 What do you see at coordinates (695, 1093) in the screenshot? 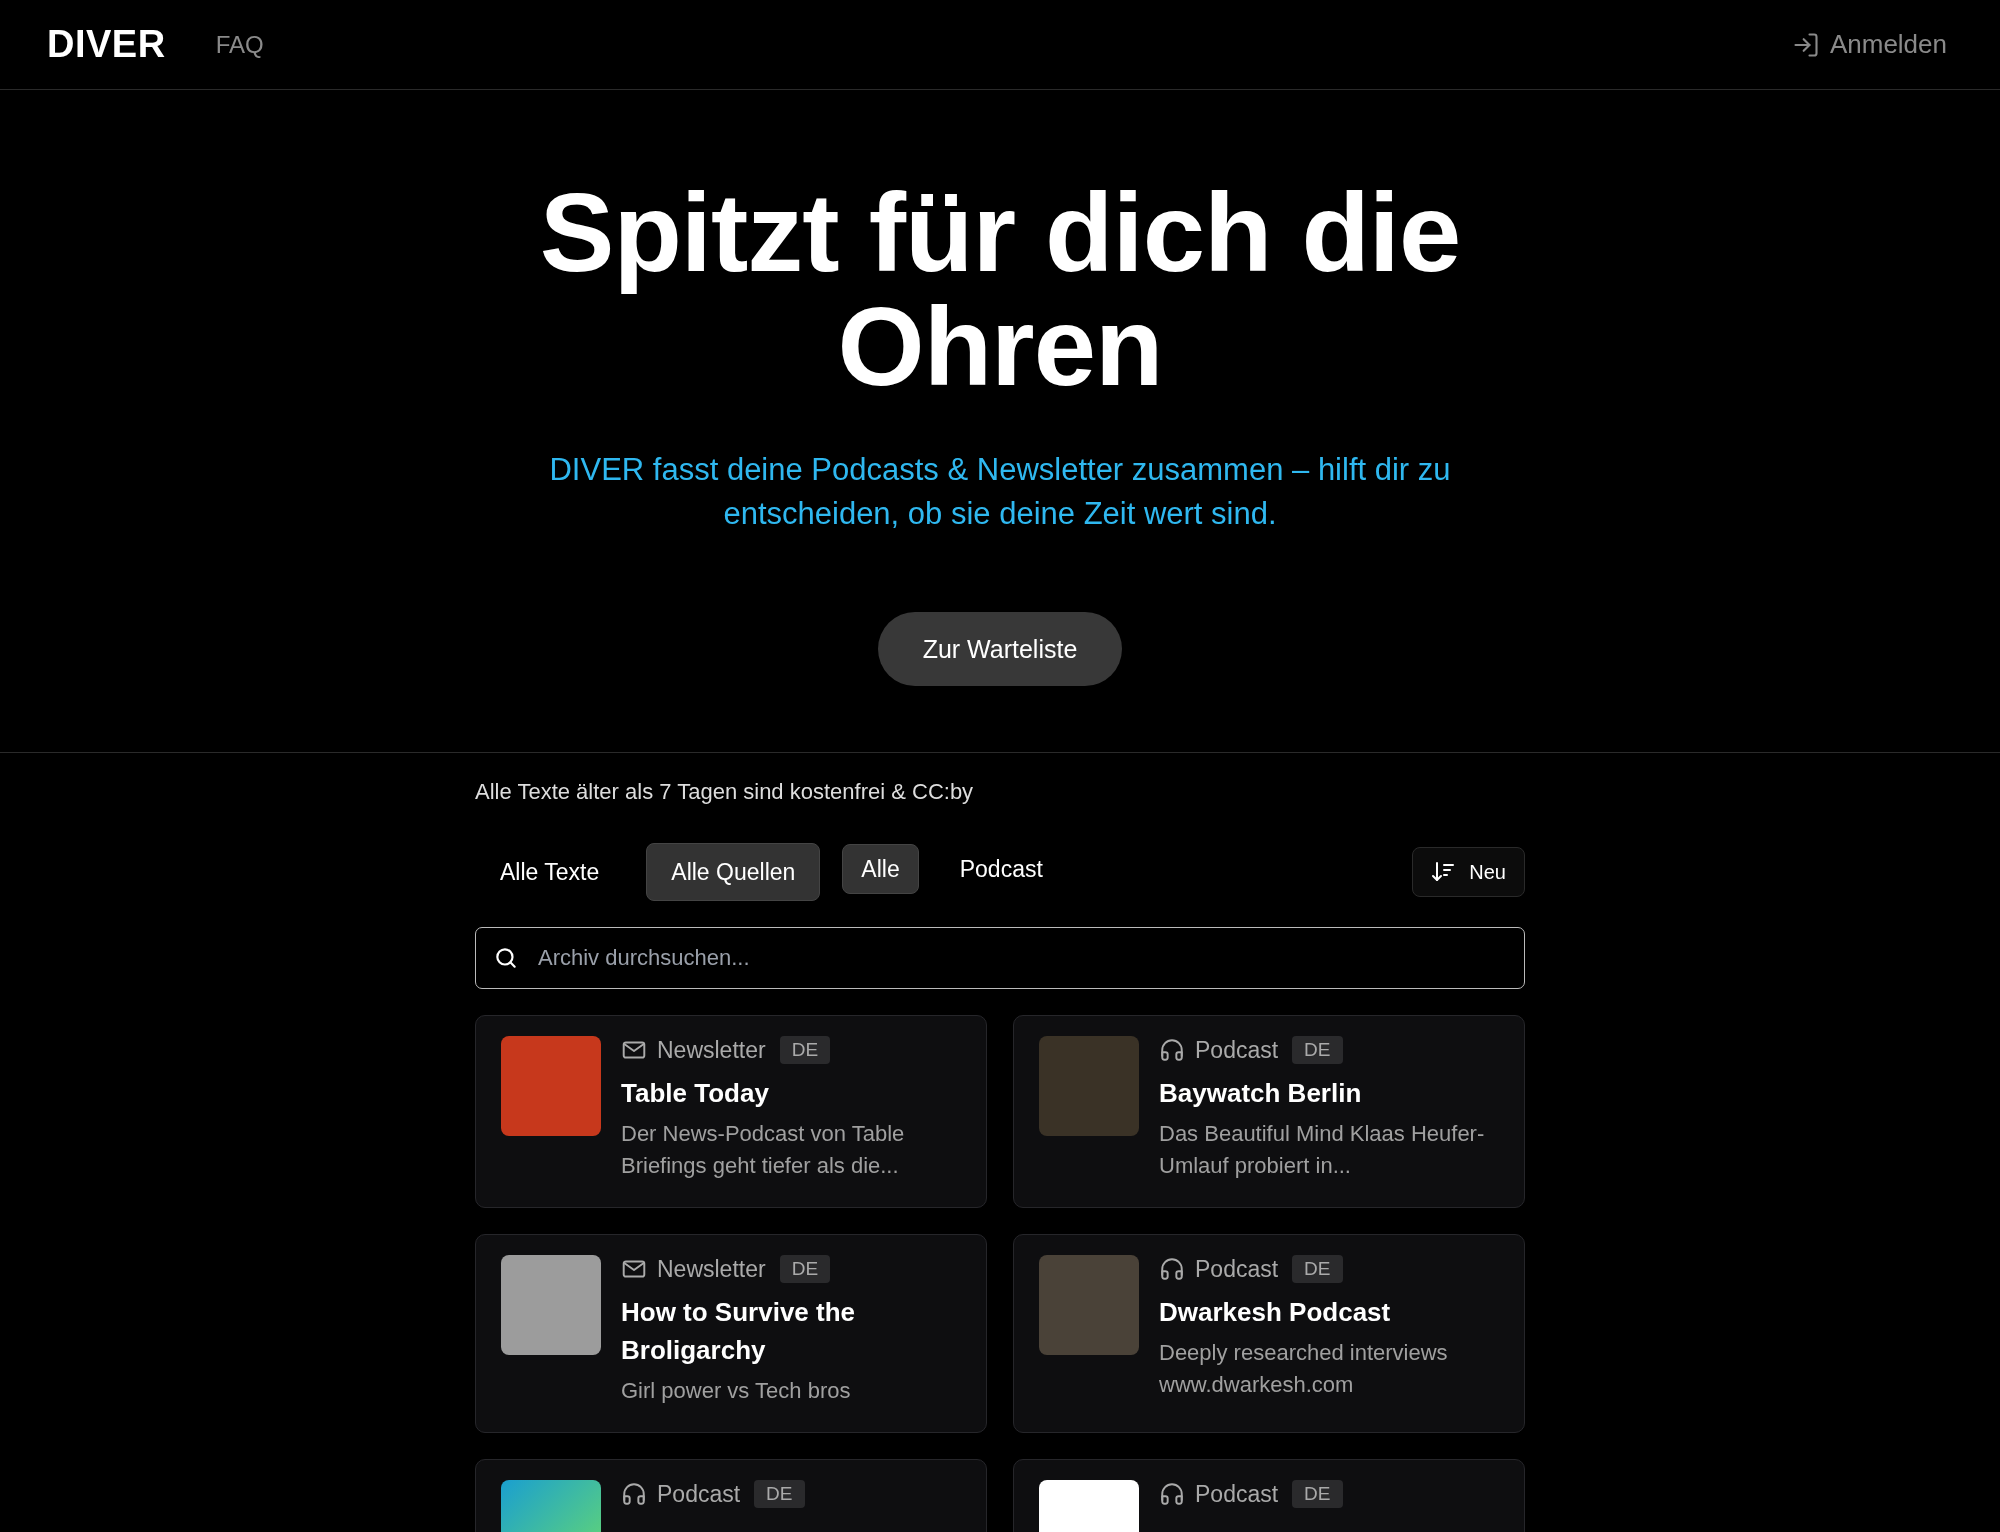
I see `card-title: Table Today` at bounding box center [695, 1093].